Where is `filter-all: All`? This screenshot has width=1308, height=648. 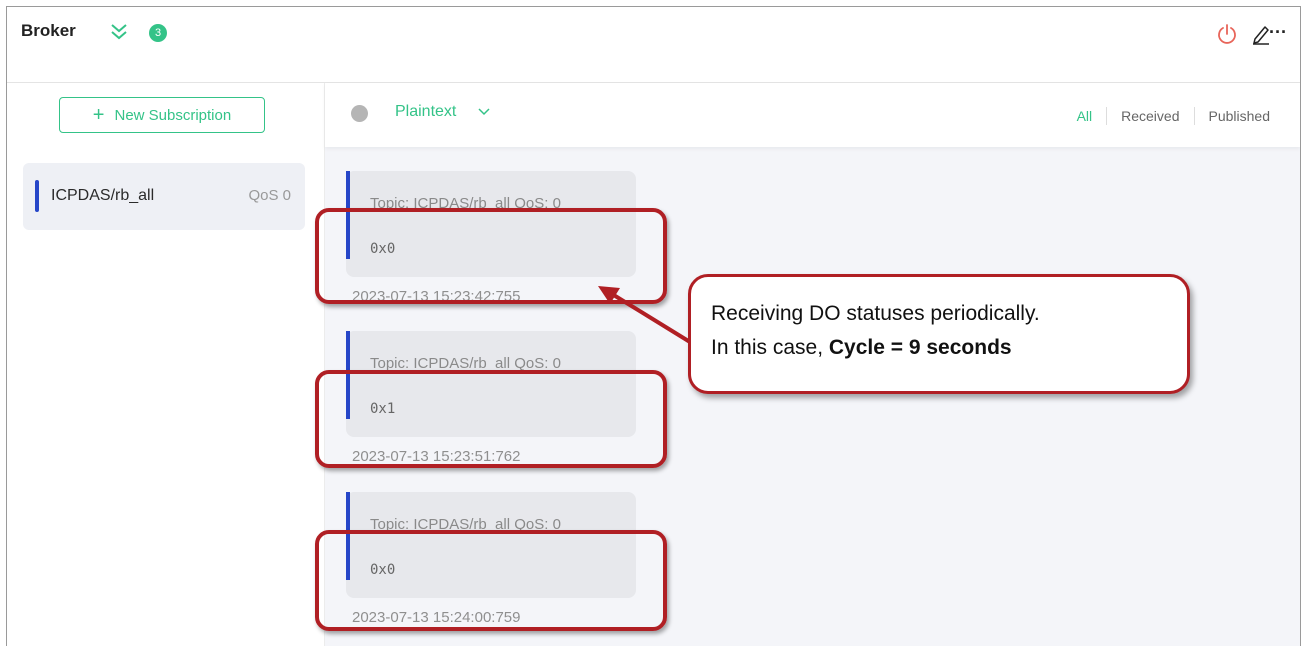 filter-all: All is located at coordinates (1085, 116).